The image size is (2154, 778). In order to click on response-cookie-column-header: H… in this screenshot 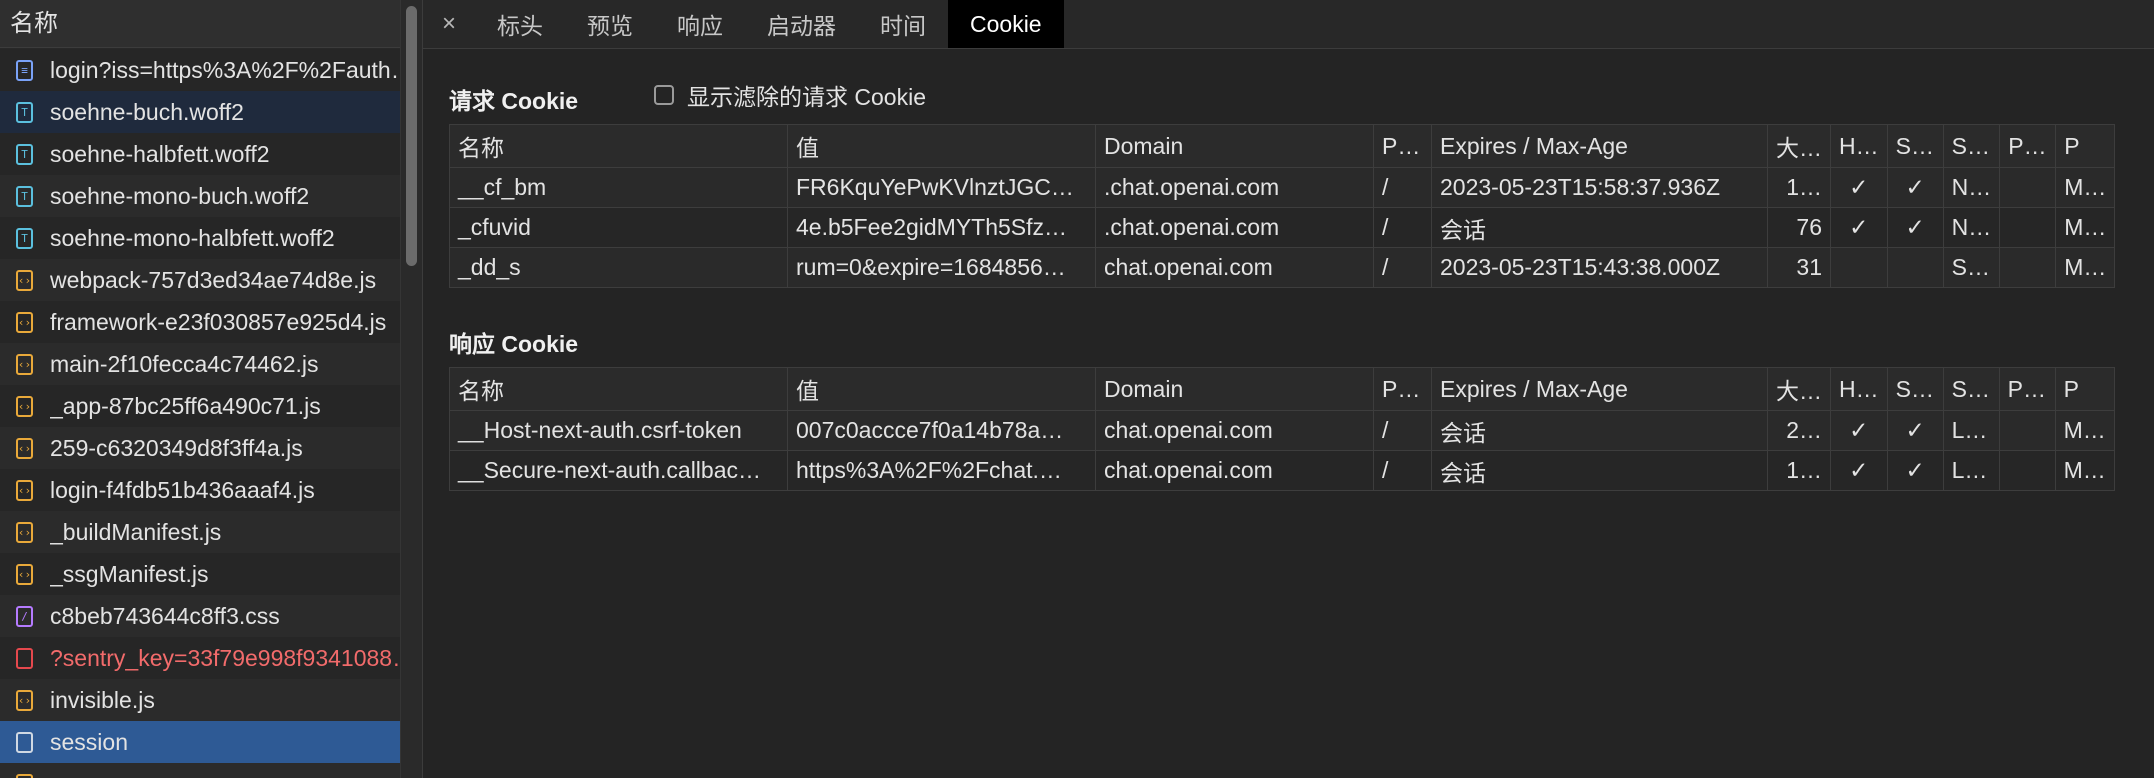, I will do `click(1859, 389)`.